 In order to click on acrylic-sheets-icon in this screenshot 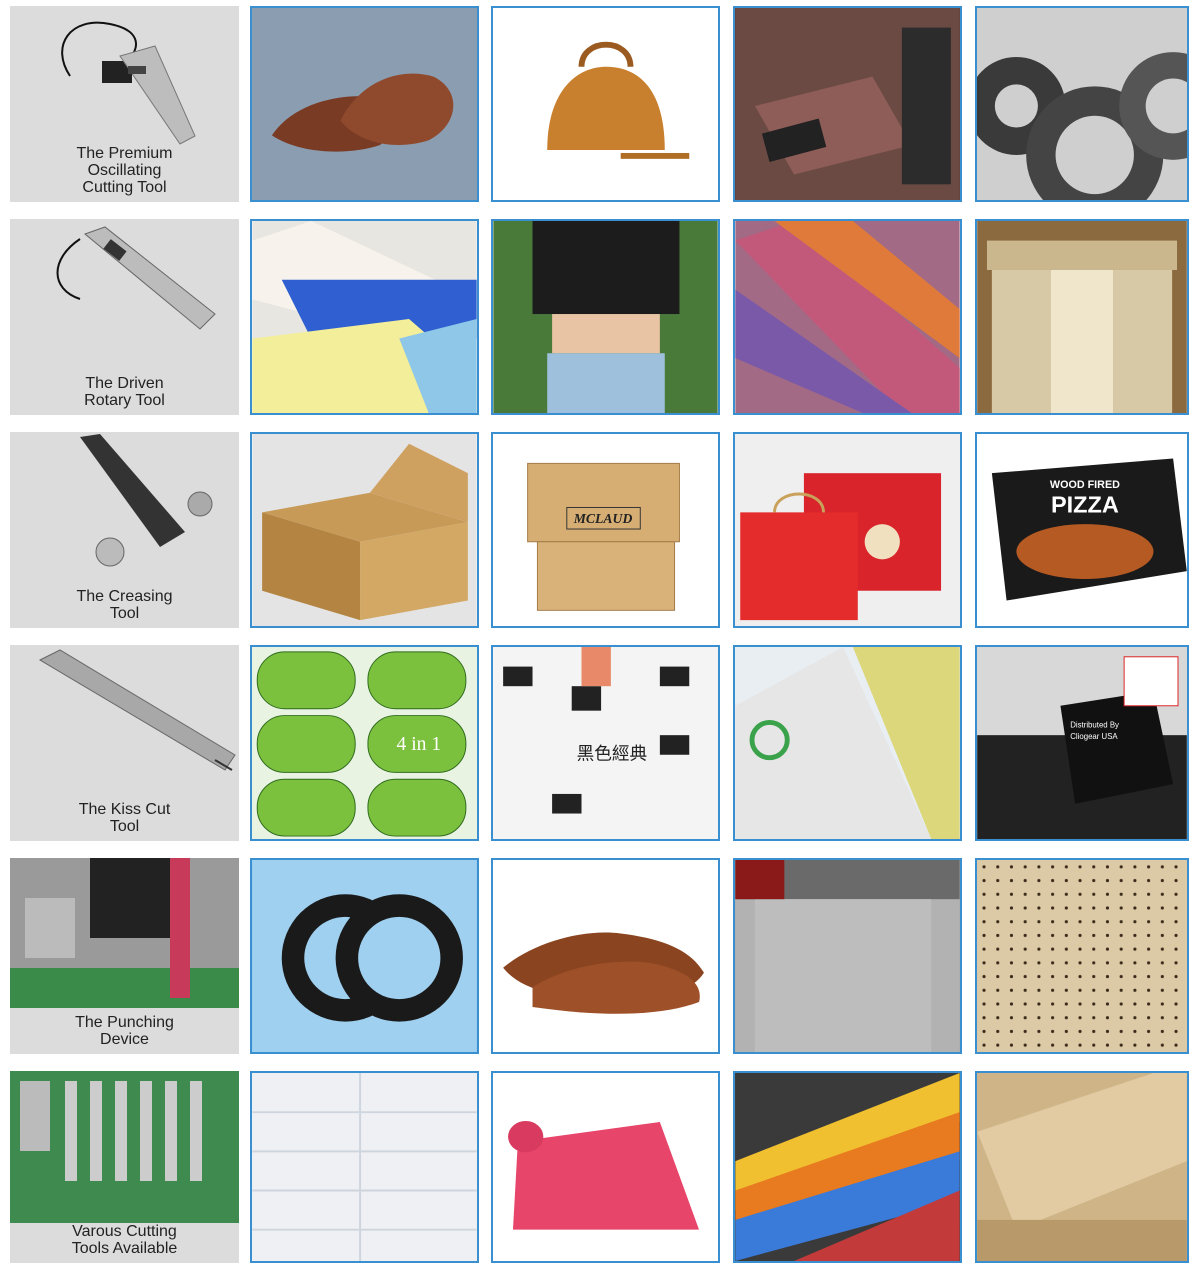, I will do `click(847, 1167)`.